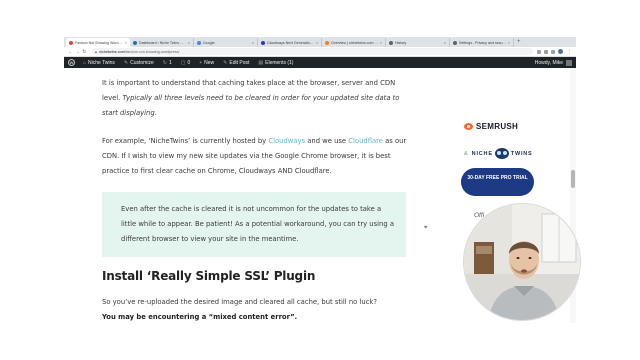 The height and width of the screenshot is (360, 640). I want to click on webcam-overlay, so click(522, 262).